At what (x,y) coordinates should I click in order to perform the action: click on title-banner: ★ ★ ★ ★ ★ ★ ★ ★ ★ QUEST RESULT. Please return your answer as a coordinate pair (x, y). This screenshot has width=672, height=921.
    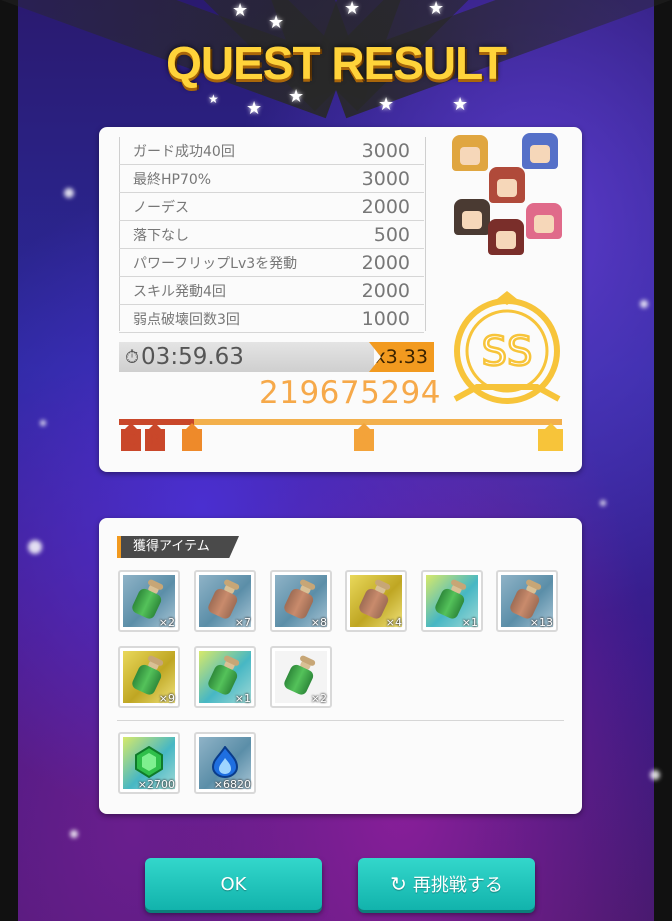
    Looking at the image, I should click on (336, 65).